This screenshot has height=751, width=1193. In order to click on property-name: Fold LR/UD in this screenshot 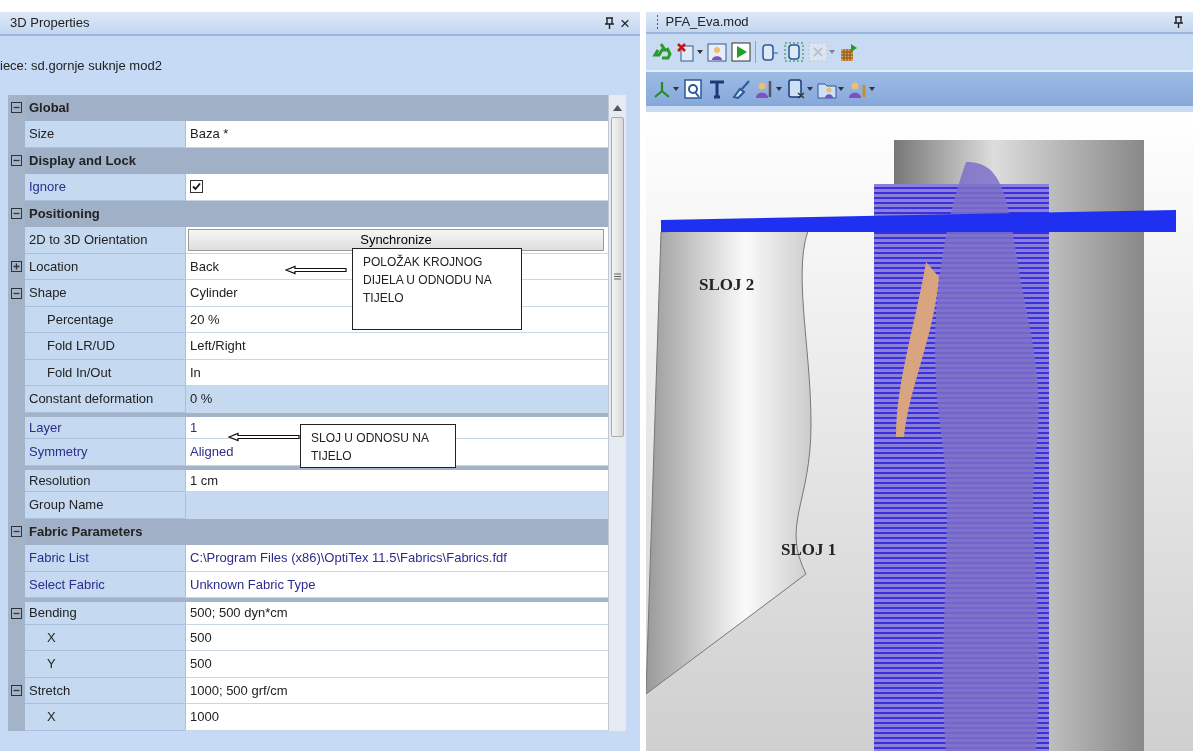, I will do `click(81, 346)`.